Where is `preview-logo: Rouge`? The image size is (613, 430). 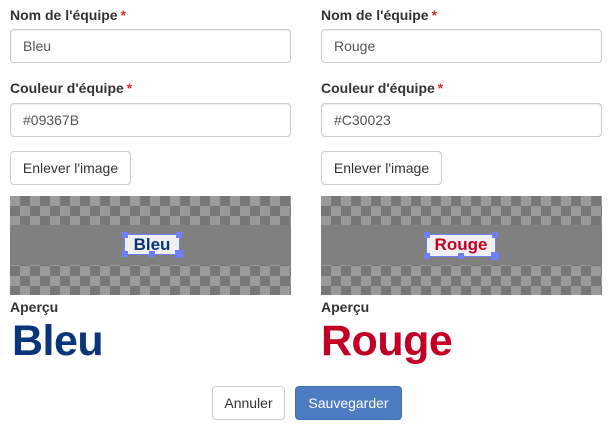
preview-logo: Rouge is located at coordinates (387, 341).